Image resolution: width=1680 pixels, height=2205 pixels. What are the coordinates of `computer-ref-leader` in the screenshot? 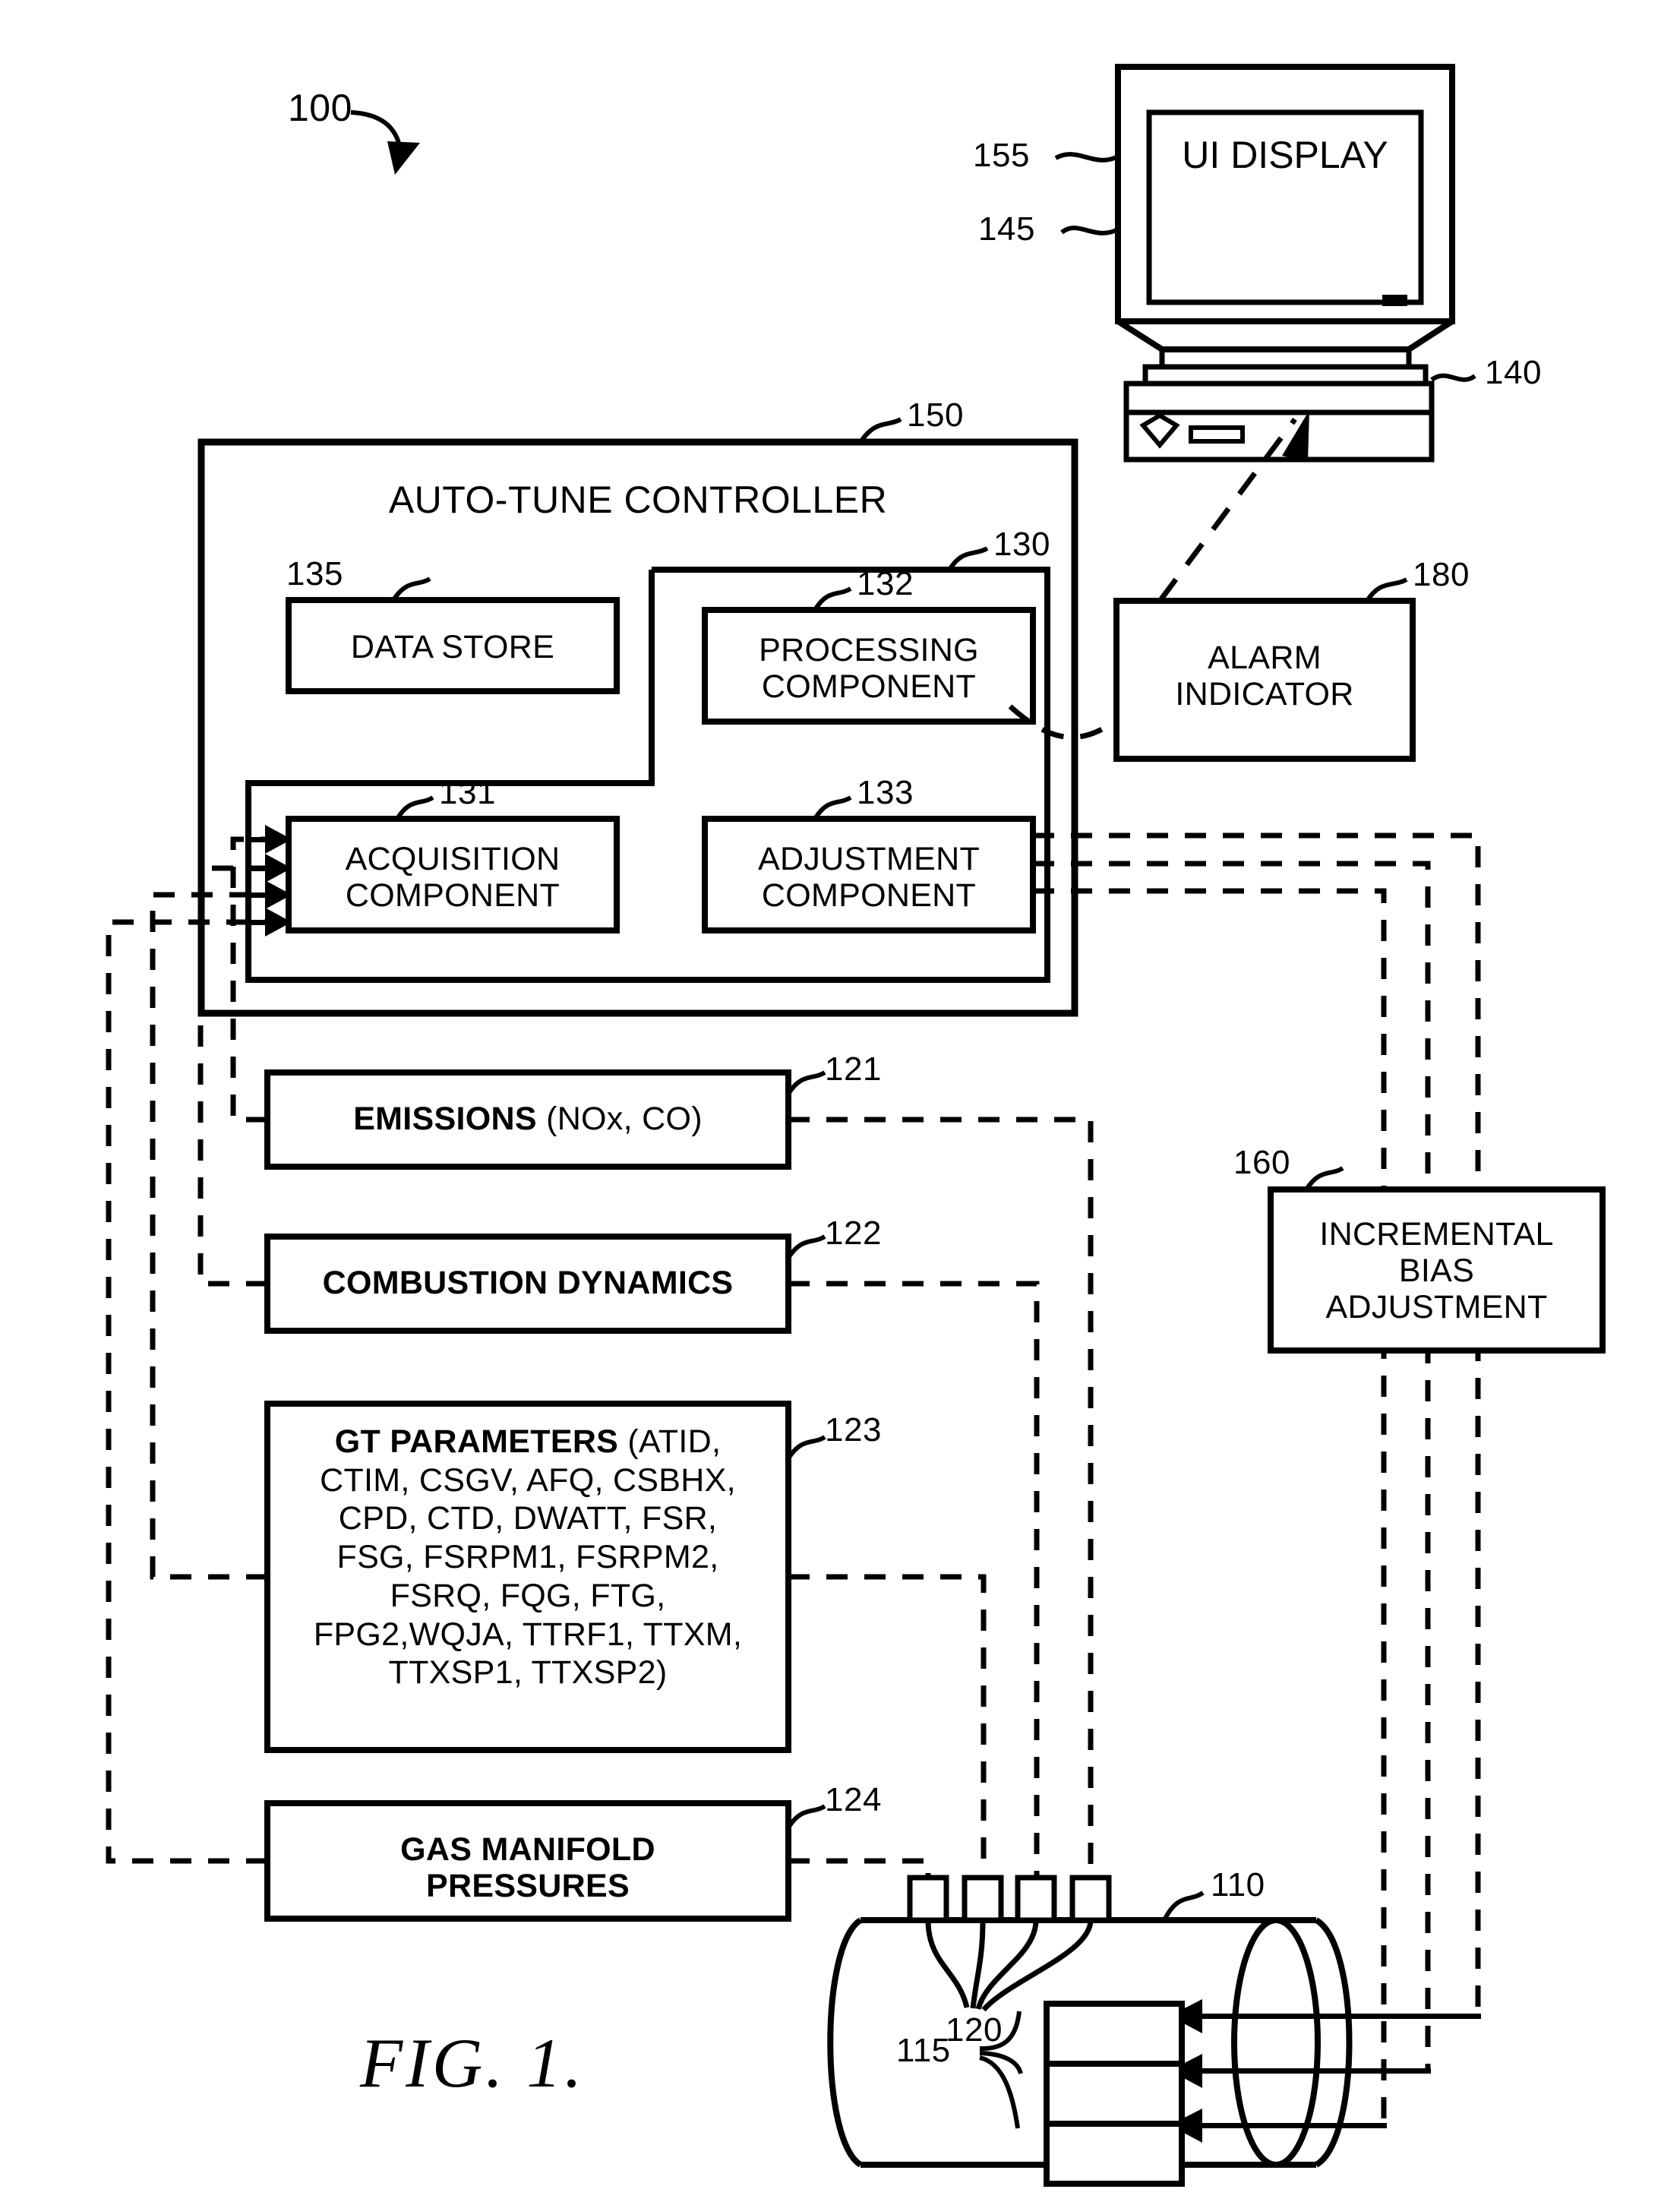 It's located at (1453, 377).